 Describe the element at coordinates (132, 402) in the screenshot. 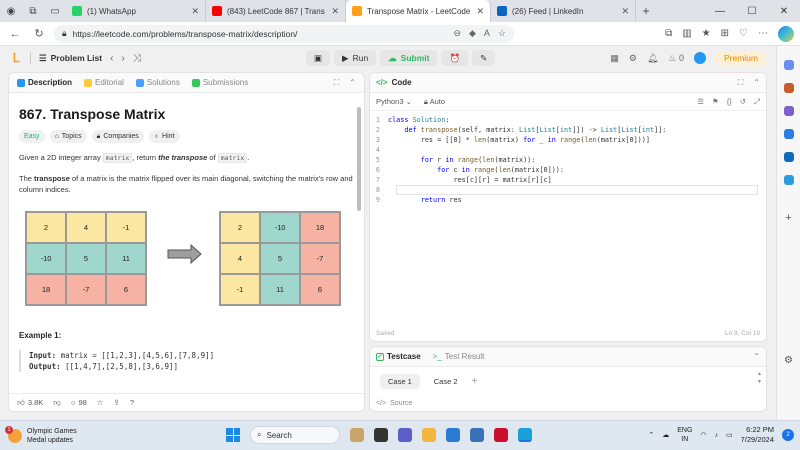

I see `help-button: ?` at that location.